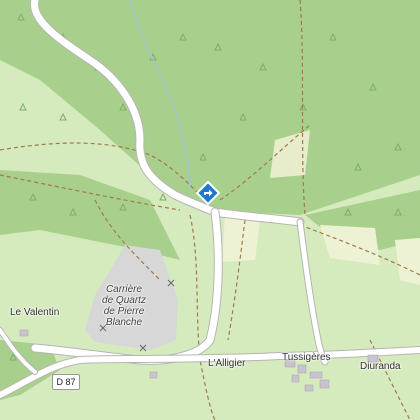  Describe the element at coordinates (227, 363) in the screenshot. I see `place-label-lalligier: L'Alligier` at that location.